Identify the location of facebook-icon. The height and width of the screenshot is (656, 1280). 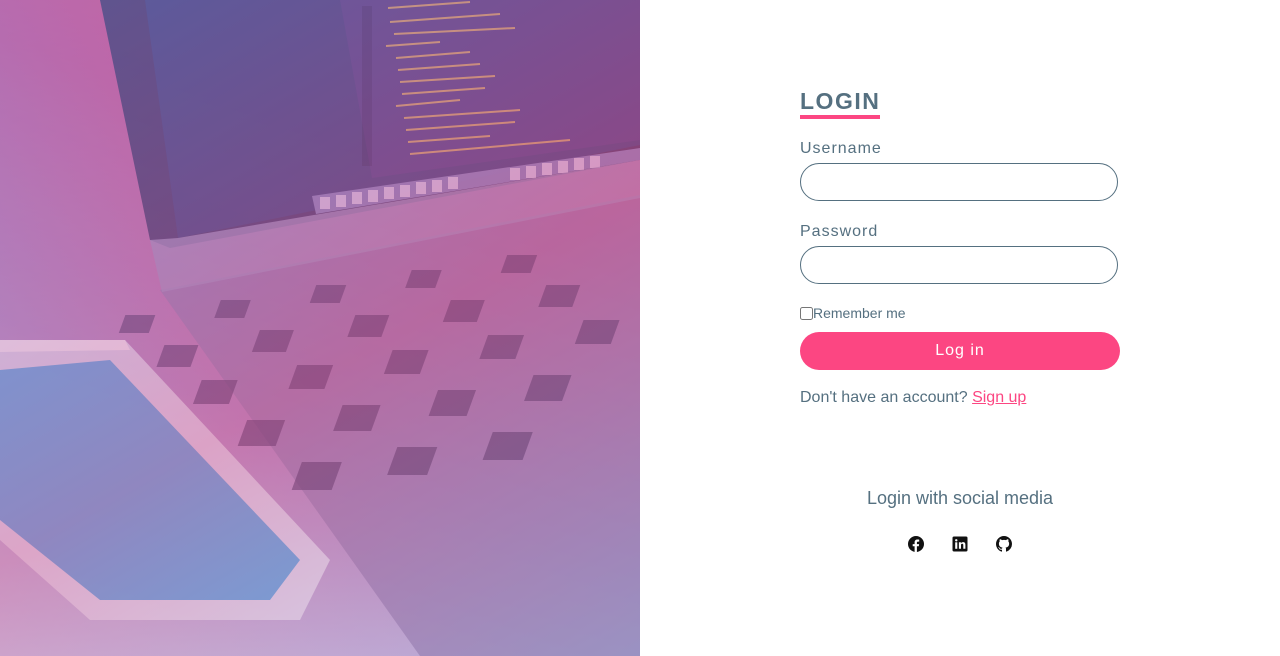
(916, 544).